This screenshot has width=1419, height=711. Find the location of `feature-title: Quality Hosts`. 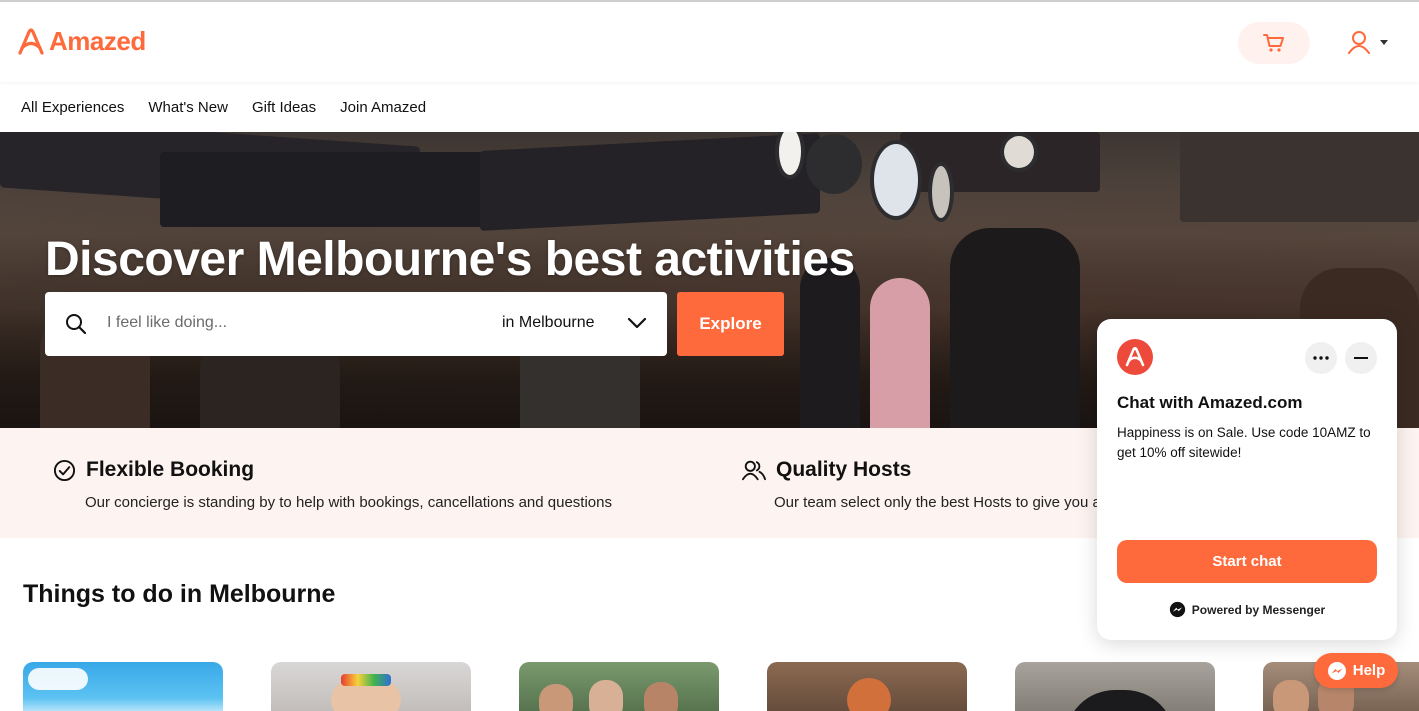

feature-title: Quality Hosts is located at coordinates (844, 469).